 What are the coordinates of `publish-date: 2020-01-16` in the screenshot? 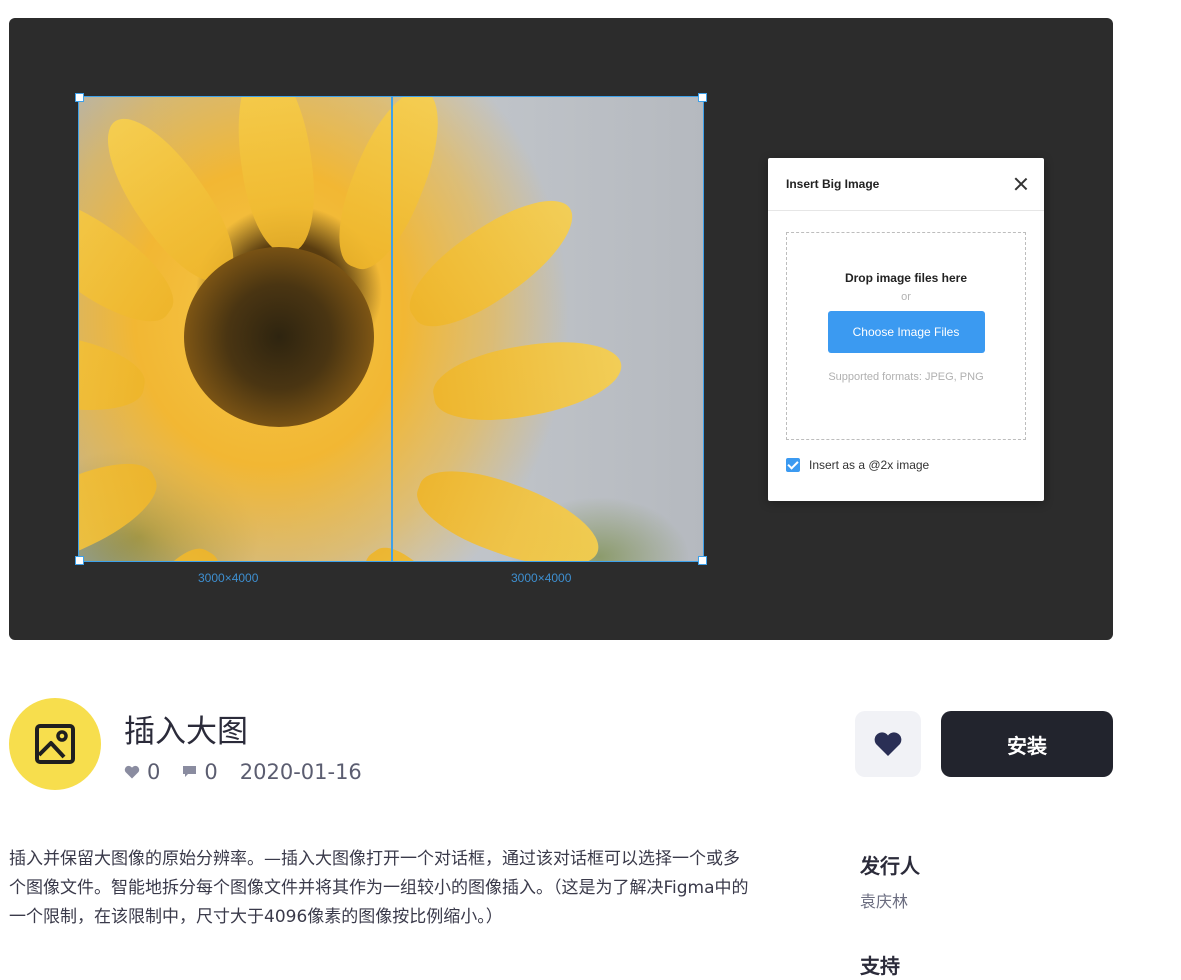 It's located at (300, 772).